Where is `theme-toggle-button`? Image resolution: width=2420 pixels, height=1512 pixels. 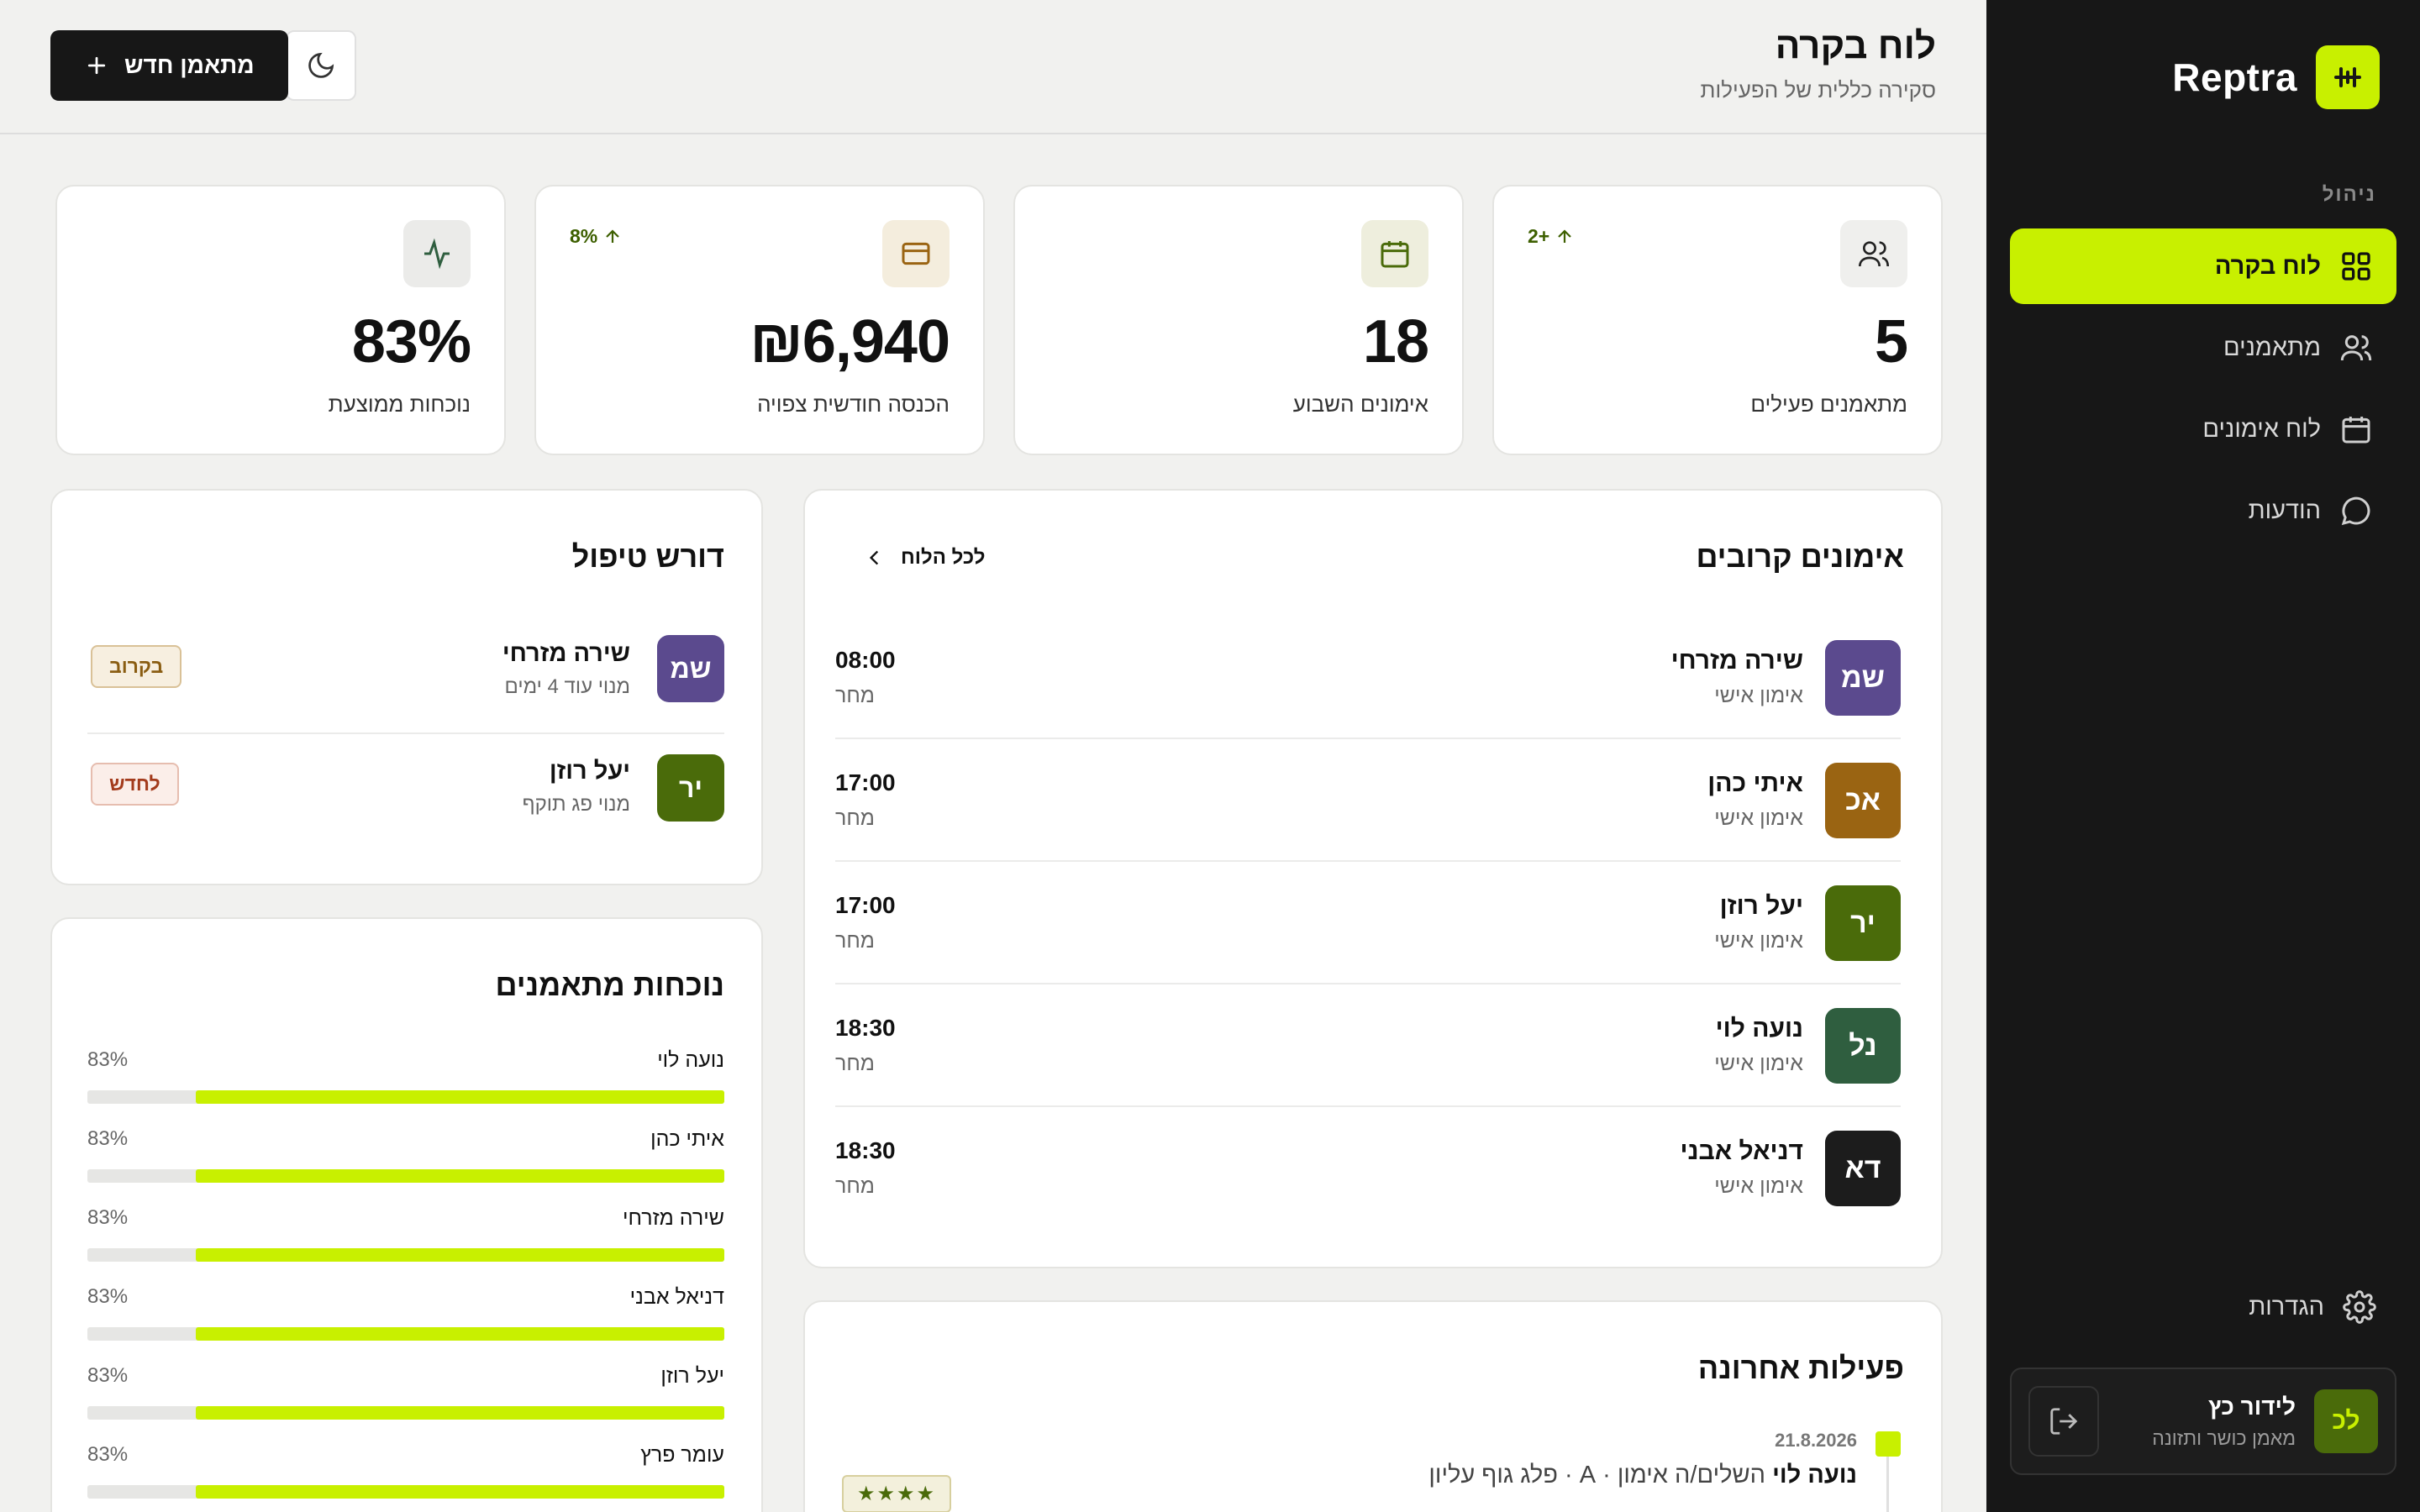
theme-toggle-button is located at coordinates (321, 65).